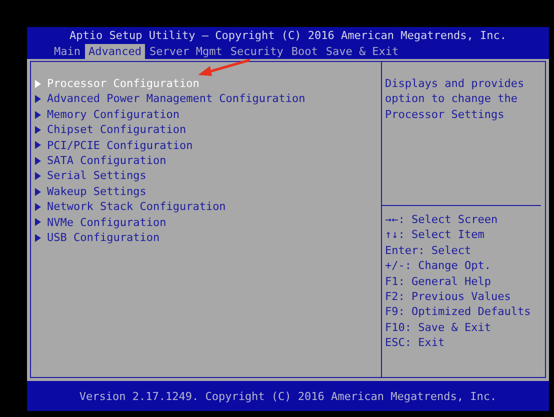 This screenshot has width=554, height=417. I want to click on key-hint: ESC: Exit, so click(415, 343).